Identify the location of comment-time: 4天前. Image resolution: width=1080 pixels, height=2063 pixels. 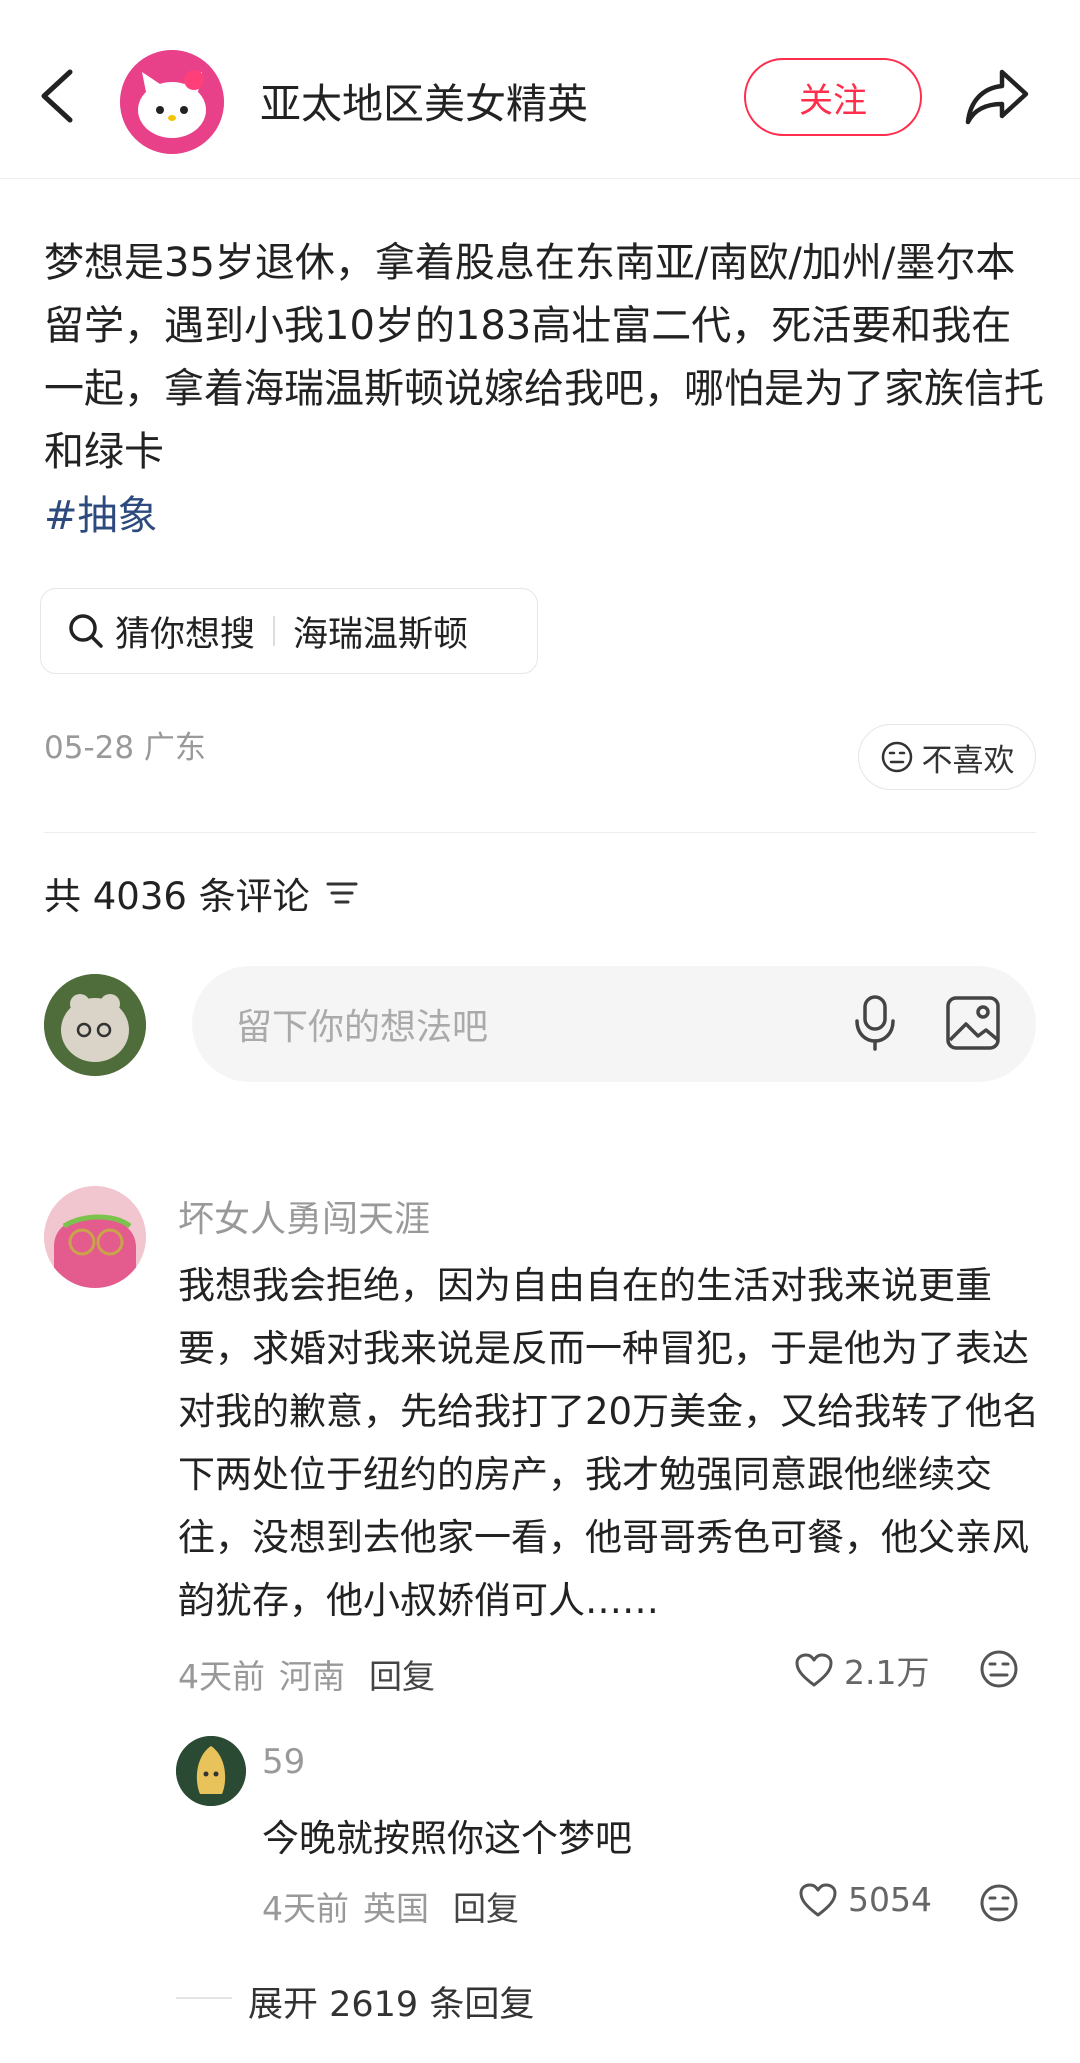
(221, 1676).